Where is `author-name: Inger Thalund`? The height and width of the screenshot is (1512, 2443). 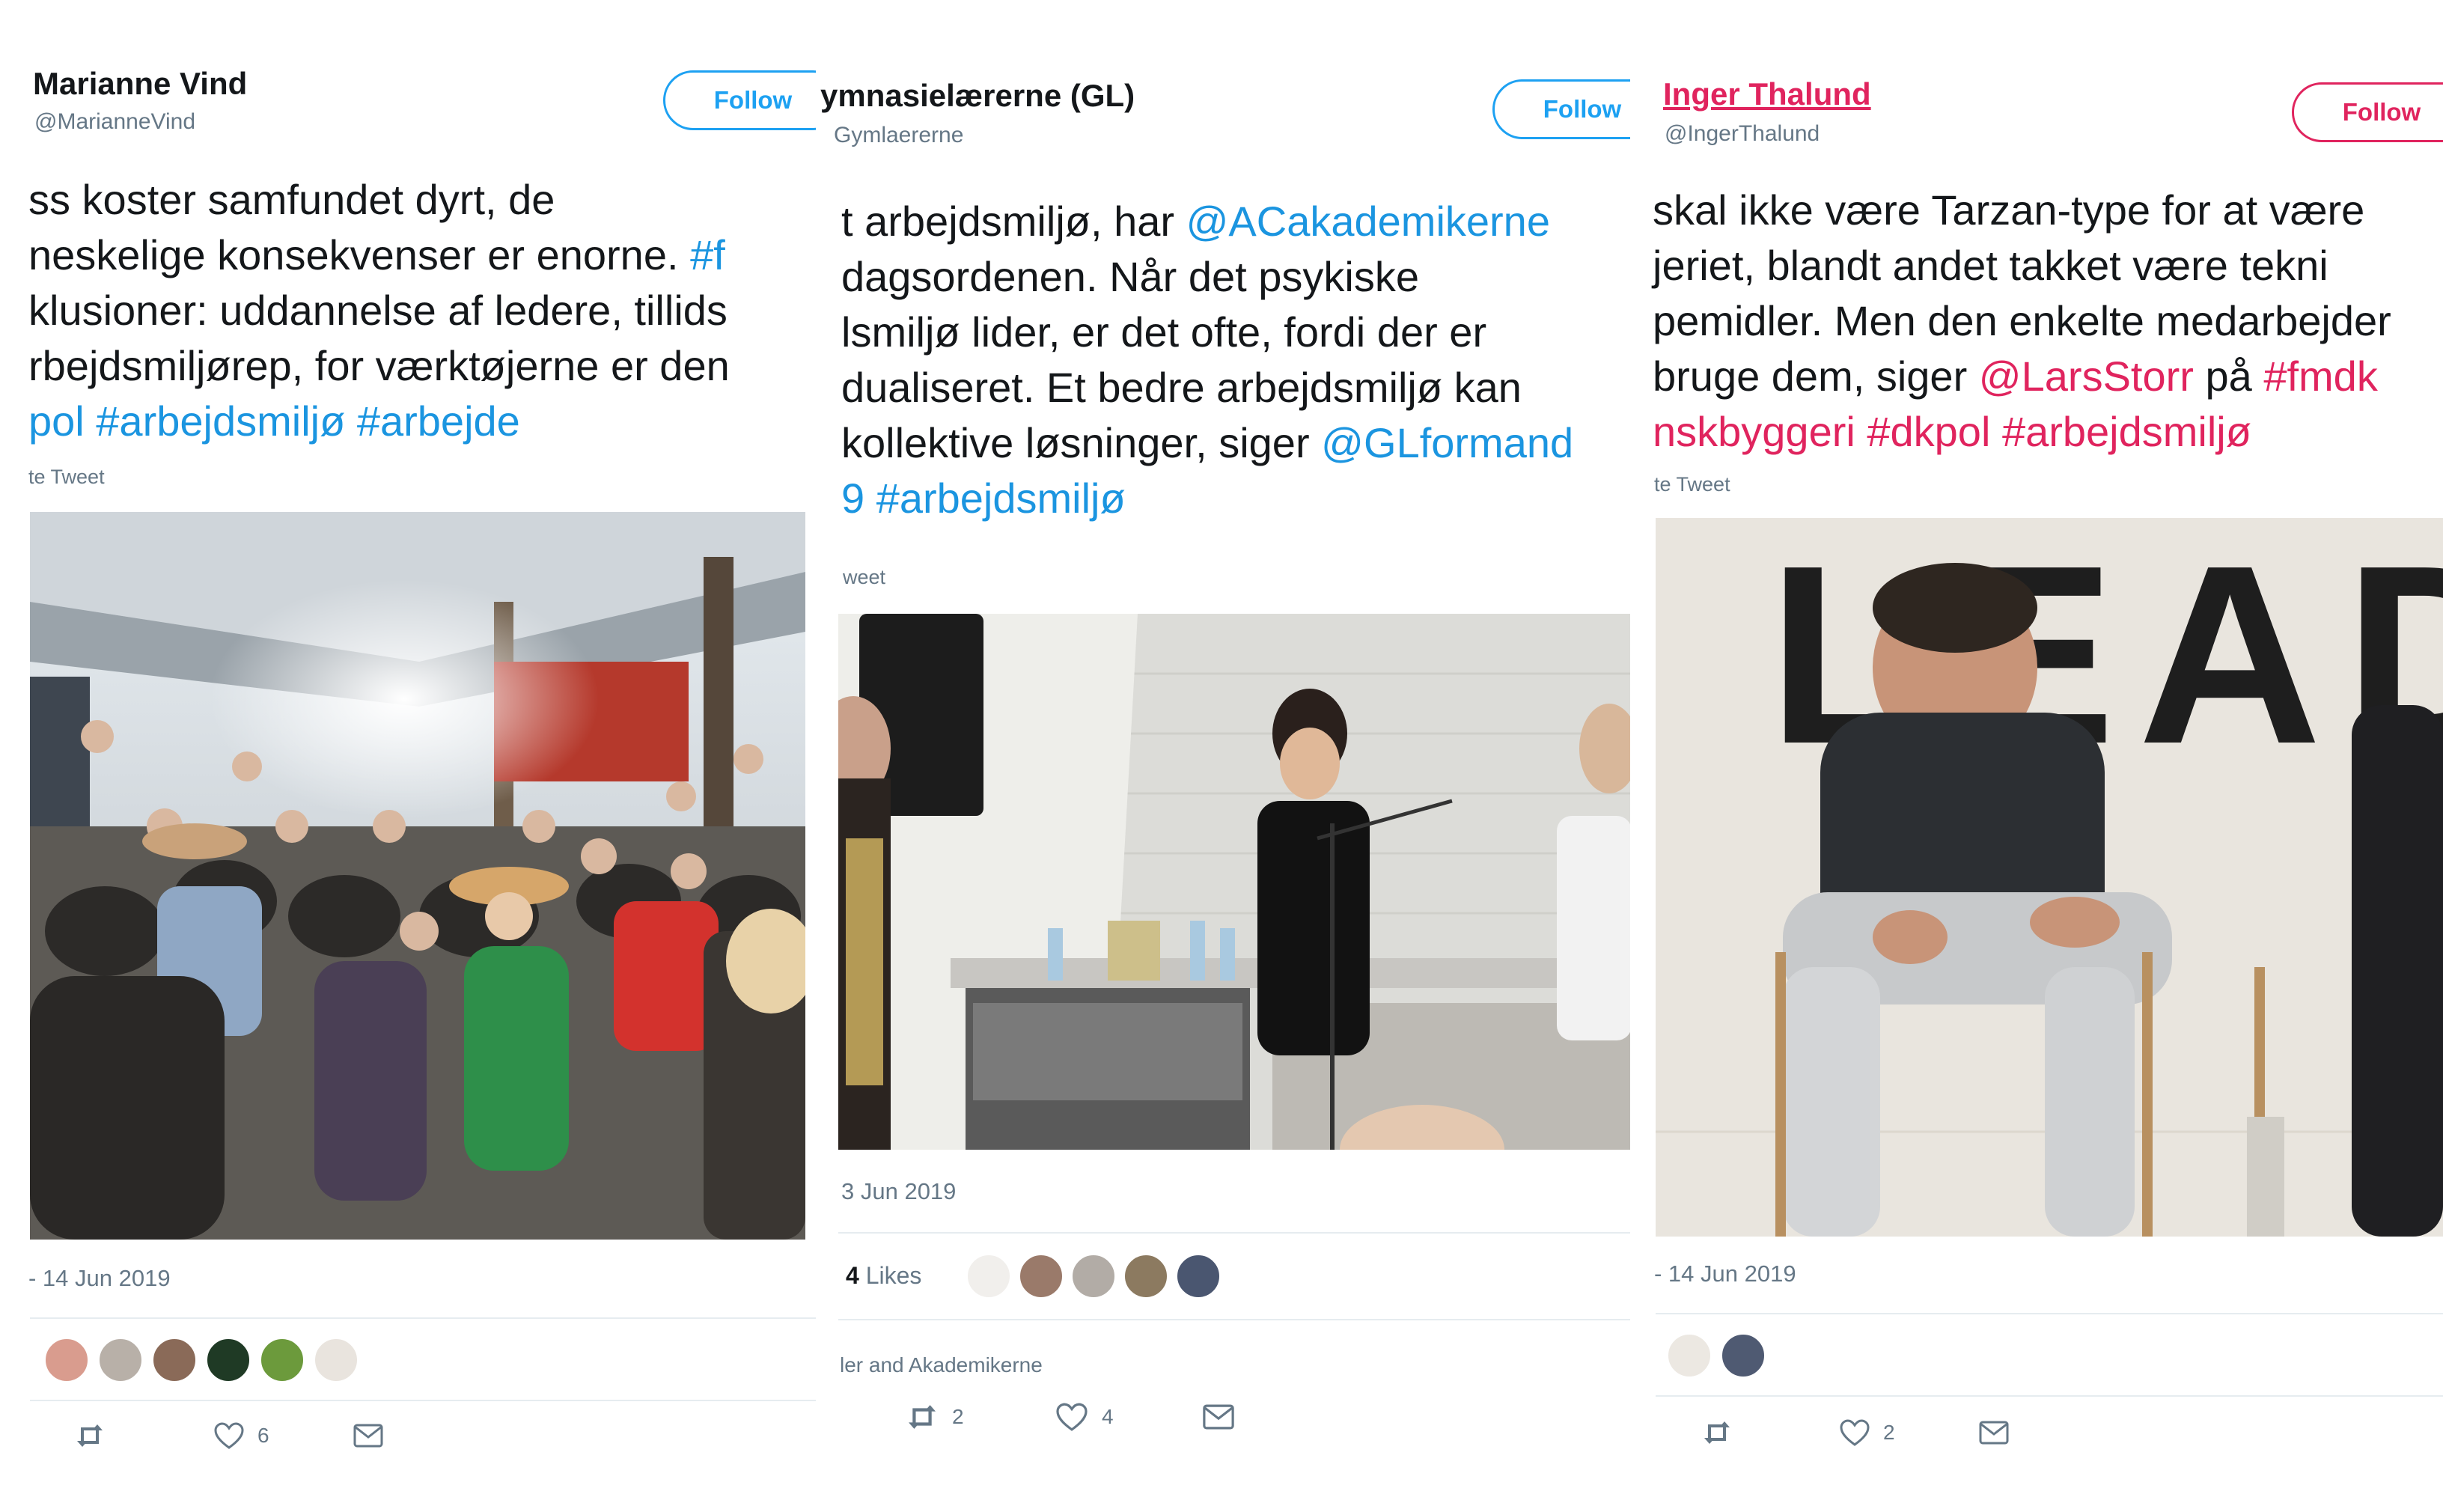 author-name: Inger Thalund is located at coordinates (1767, 94).